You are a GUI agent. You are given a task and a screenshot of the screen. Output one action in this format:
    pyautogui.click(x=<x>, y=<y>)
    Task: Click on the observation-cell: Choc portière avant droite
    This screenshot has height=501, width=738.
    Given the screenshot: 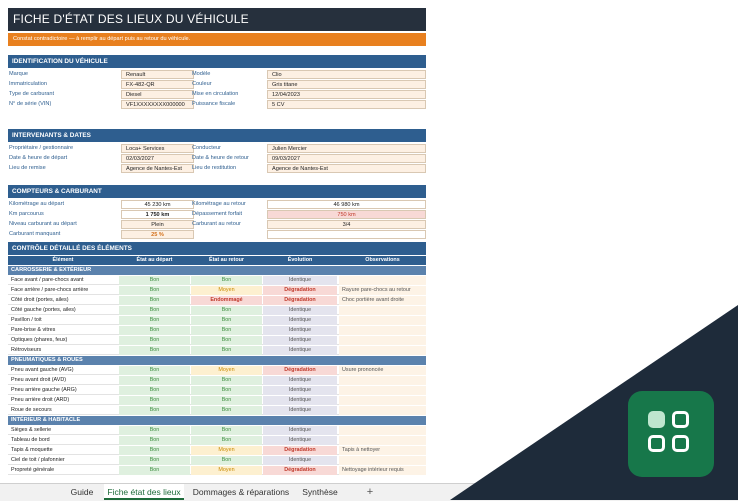 What is the action you would take?
    pyautogui.click(x=382, y=300)
    